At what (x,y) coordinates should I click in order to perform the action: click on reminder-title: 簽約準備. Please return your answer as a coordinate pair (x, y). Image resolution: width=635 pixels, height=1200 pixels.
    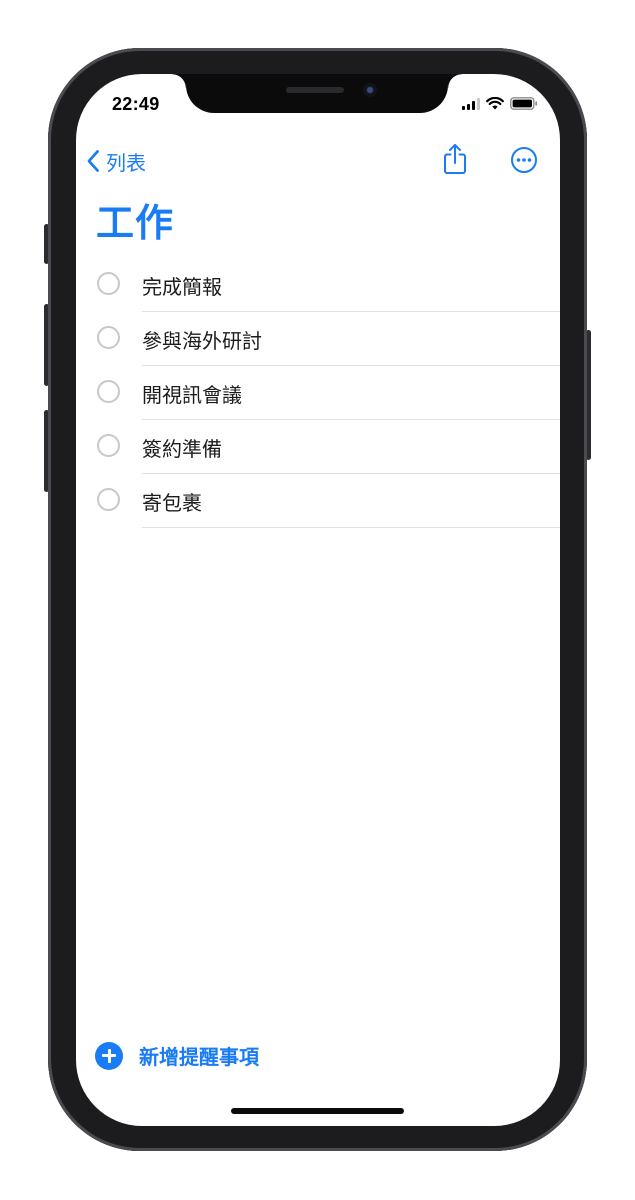
    Looking at the image, I should click on (182, 450).